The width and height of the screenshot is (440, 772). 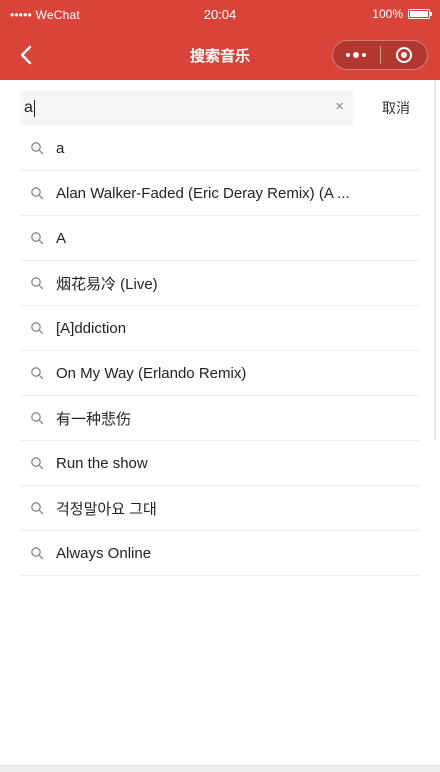 What do you see at coordinates (396, 108) in the screenshot?
I see `cancel-button: 取消` at bounding box center [396, 108].